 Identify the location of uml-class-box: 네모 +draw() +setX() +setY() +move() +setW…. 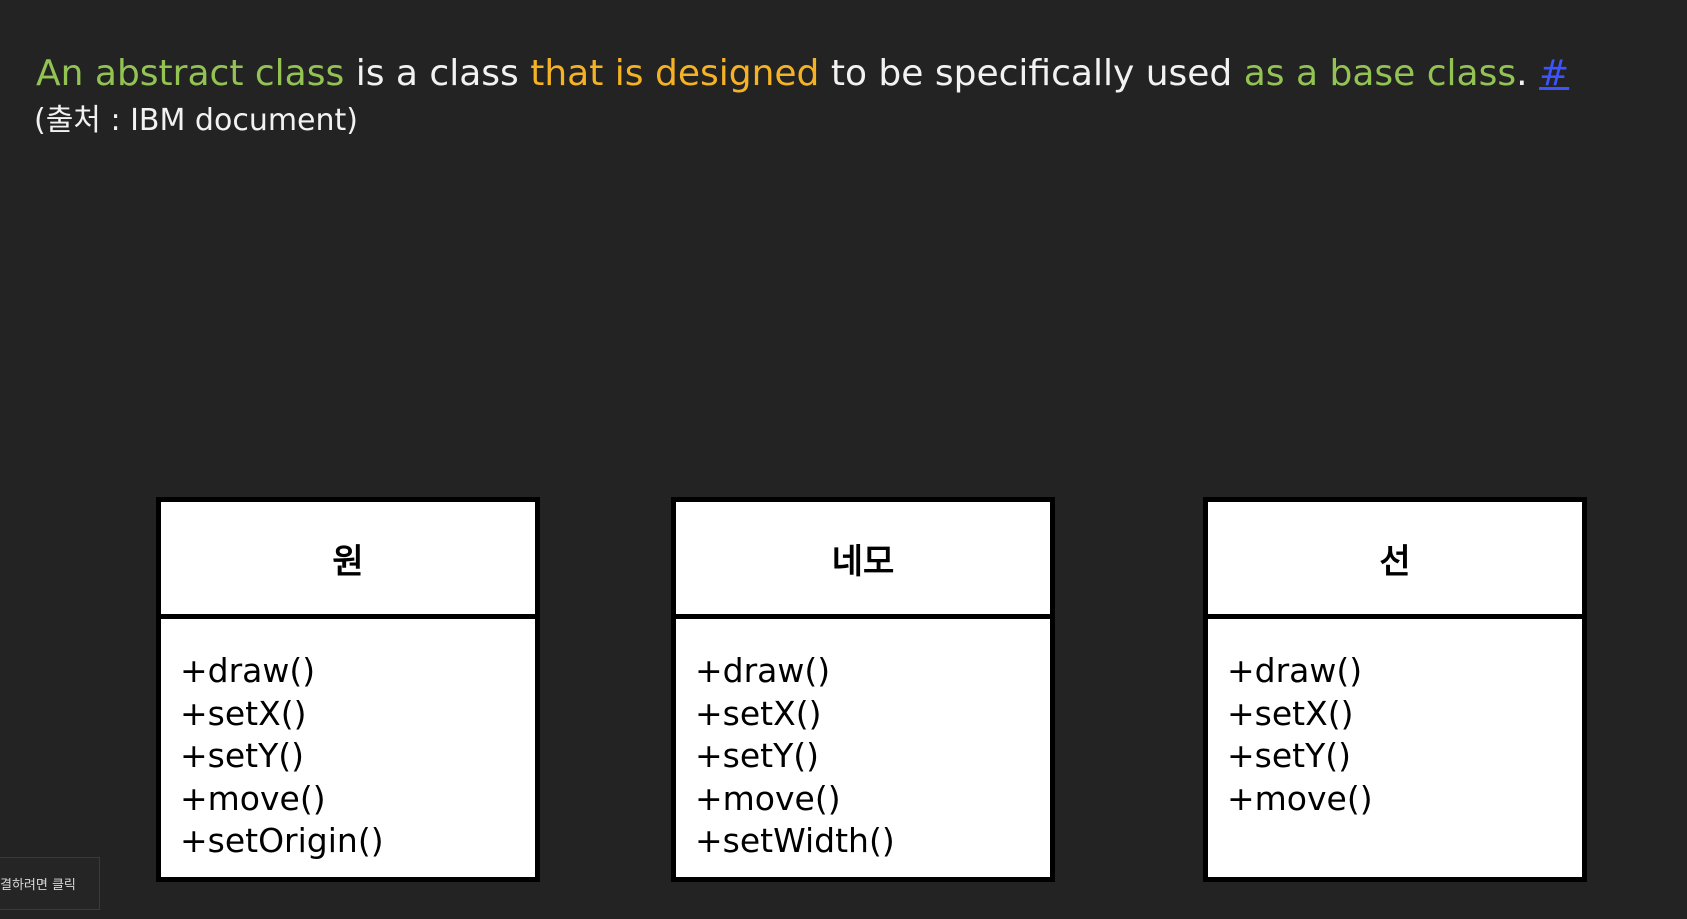
(863, 689).